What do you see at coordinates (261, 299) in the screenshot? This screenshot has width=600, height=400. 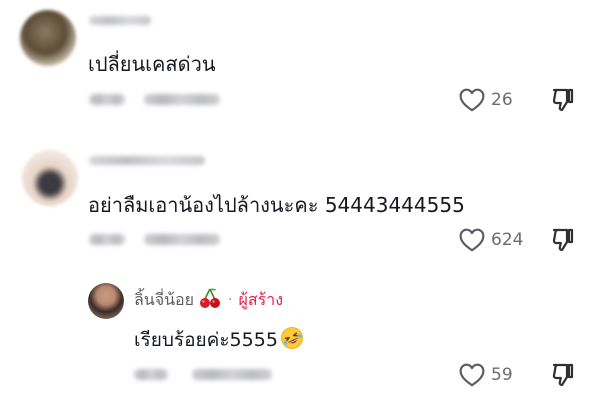 I see `creator-badge: ผู้สร้าง` at bounding box center [261, 299].